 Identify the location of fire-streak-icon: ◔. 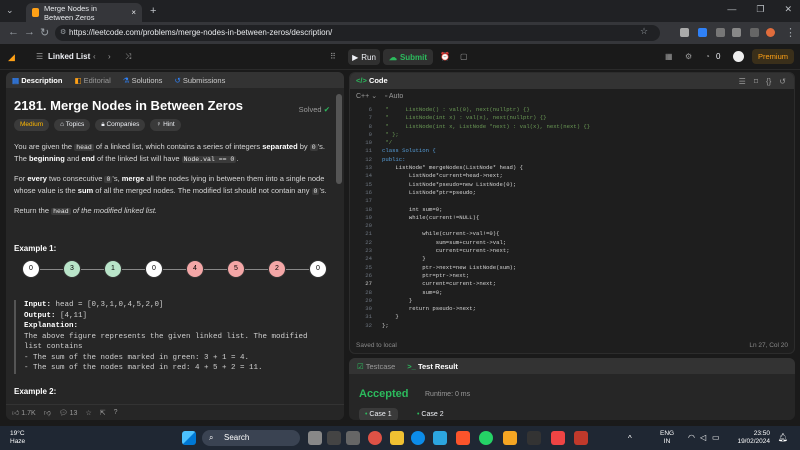
(707, 56).